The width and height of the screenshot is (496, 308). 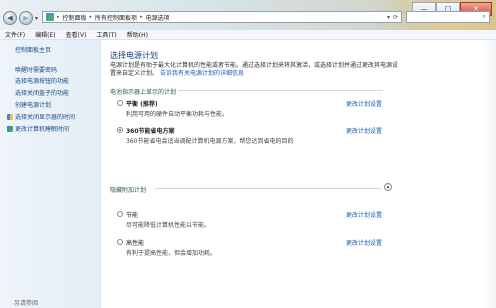 I want to click on page-title: 选择电源计划, so click(x=134, y=55).